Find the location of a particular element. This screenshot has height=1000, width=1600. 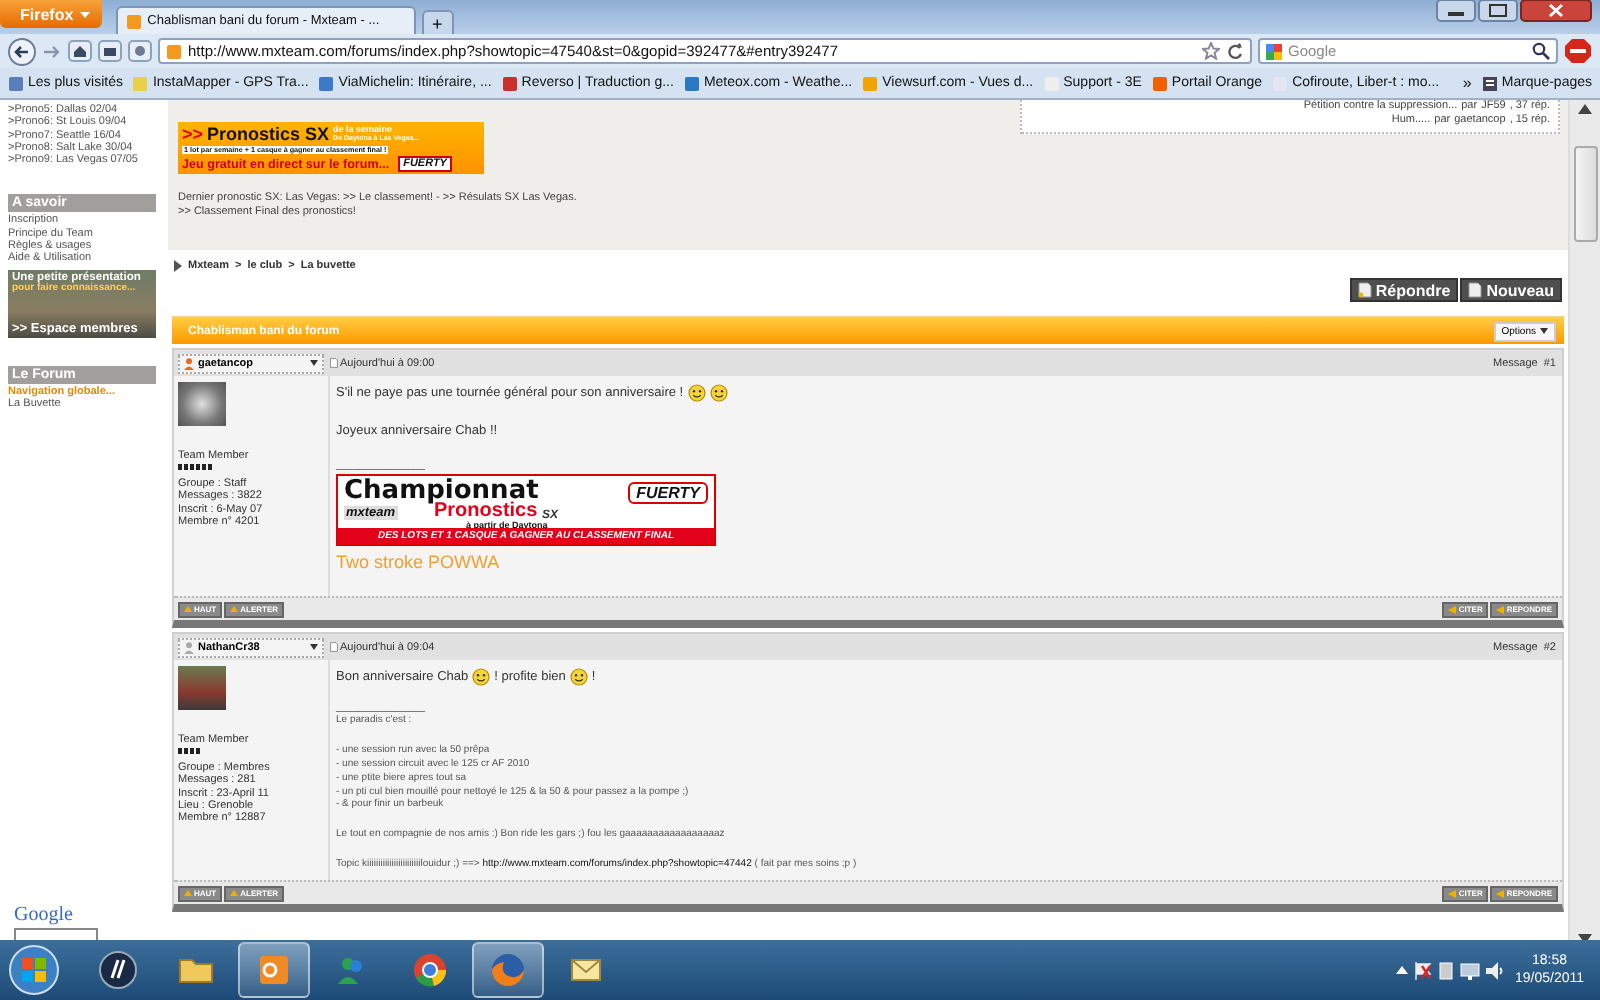

search-field is located at coordinates (56, 934).